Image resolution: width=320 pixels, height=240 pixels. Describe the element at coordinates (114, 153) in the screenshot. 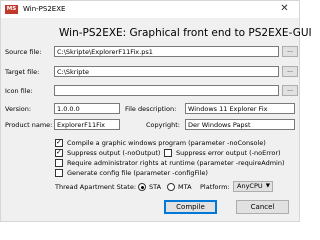

I see `no-output-label: Suppress output (-noOutput)` at that location.